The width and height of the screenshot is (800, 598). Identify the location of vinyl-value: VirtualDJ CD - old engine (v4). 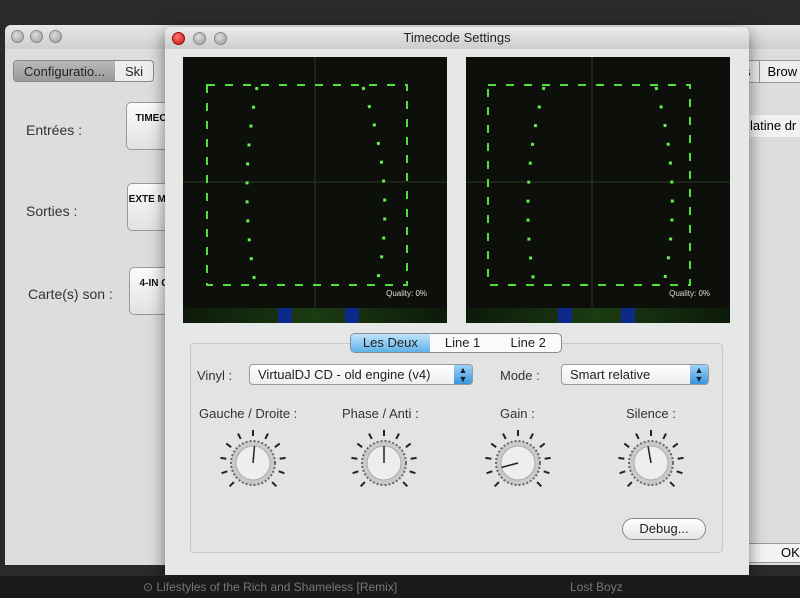
(344, 374).